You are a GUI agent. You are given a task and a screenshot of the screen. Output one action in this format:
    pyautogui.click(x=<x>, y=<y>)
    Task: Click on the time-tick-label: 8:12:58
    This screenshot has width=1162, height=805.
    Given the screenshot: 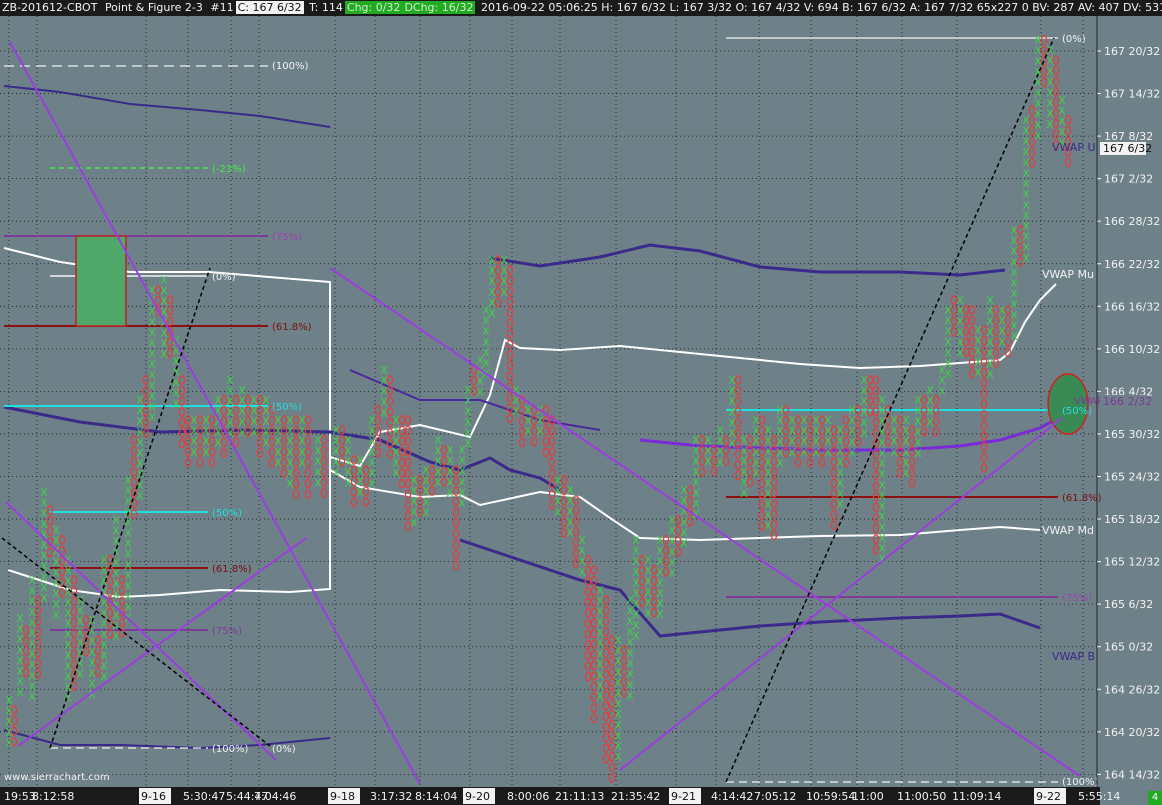 What is the action you would take?
    pyautogui.click(x=53, y=796)
    